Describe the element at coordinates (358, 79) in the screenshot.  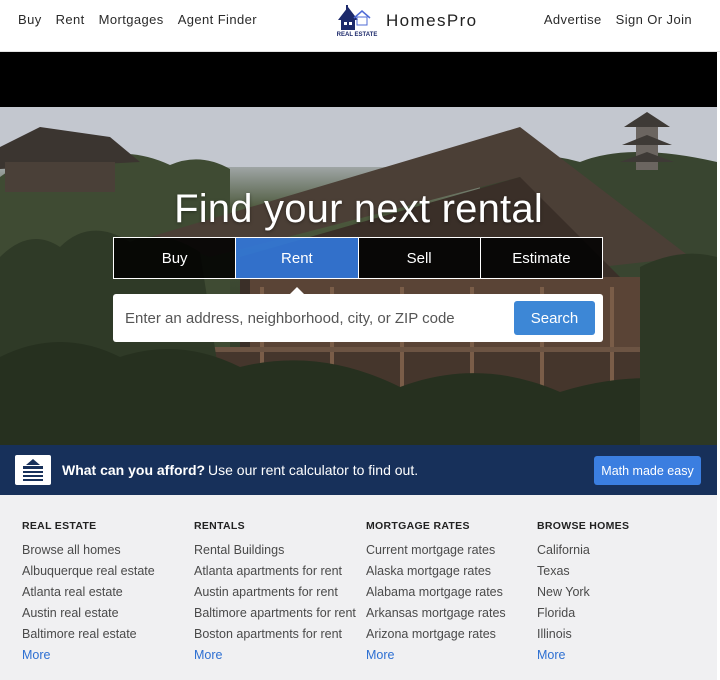
I see `black-banner` at that location.